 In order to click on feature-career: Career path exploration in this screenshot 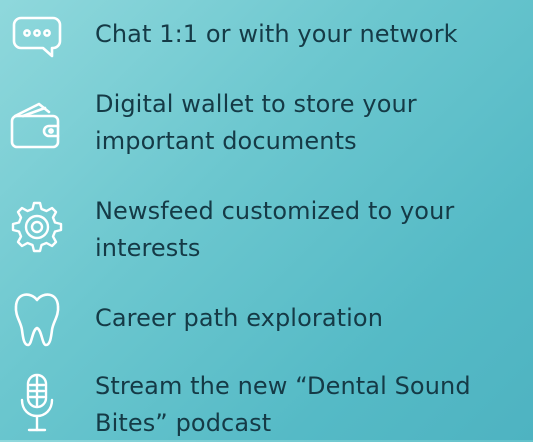, I will do `click(266, 320)`.